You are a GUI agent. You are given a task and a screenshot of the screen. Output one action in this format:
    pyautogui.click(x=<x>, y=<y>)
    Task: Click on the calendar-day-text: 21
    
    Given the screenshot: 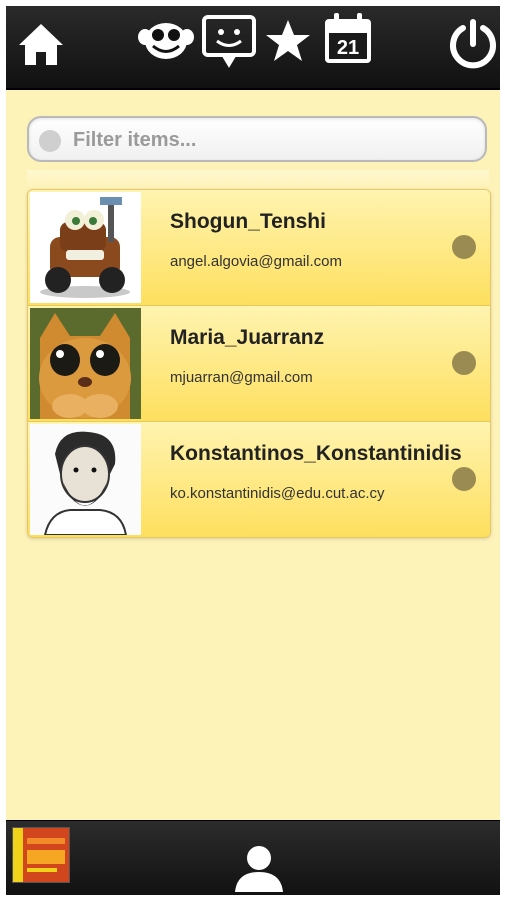 What is the action you would take?
    pyautogui.click(x=348, y=48)
    